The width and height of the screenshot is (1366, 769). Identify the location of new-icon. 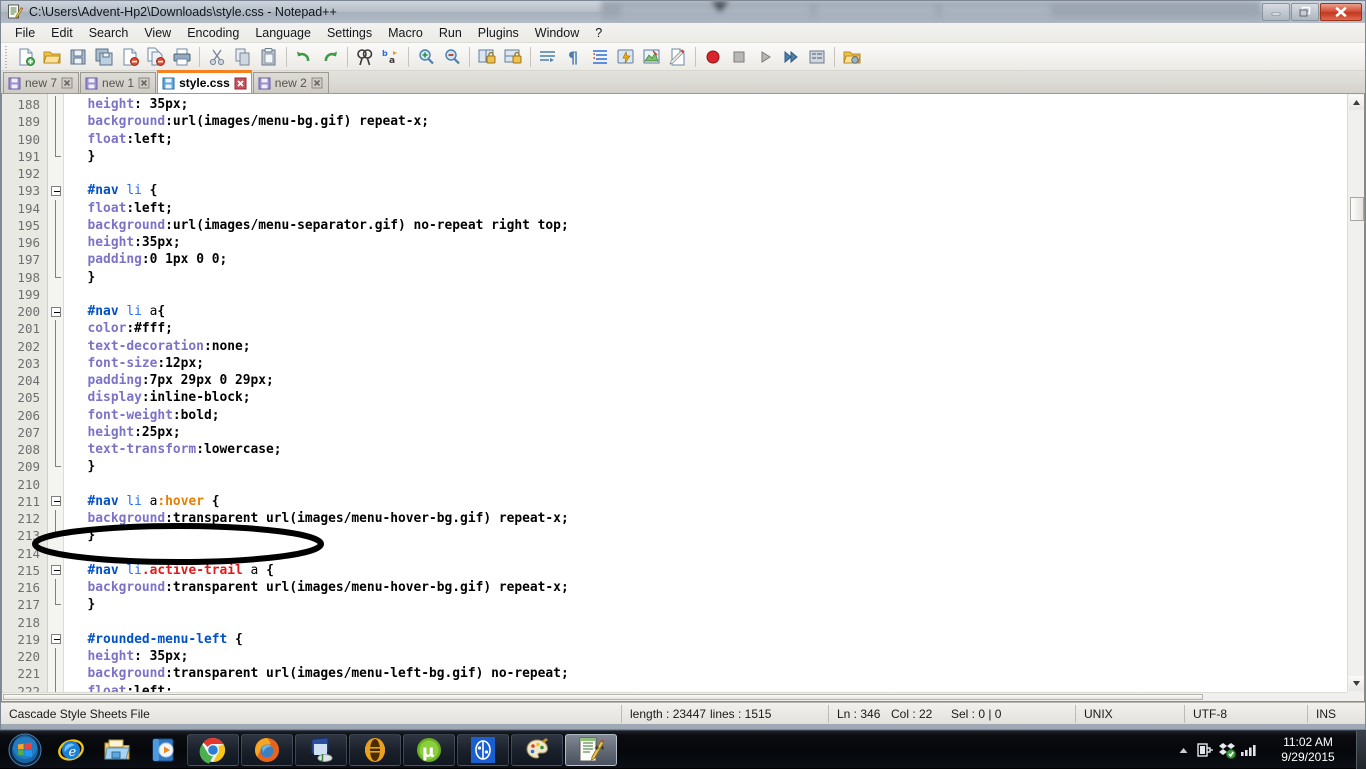
(26, 57).